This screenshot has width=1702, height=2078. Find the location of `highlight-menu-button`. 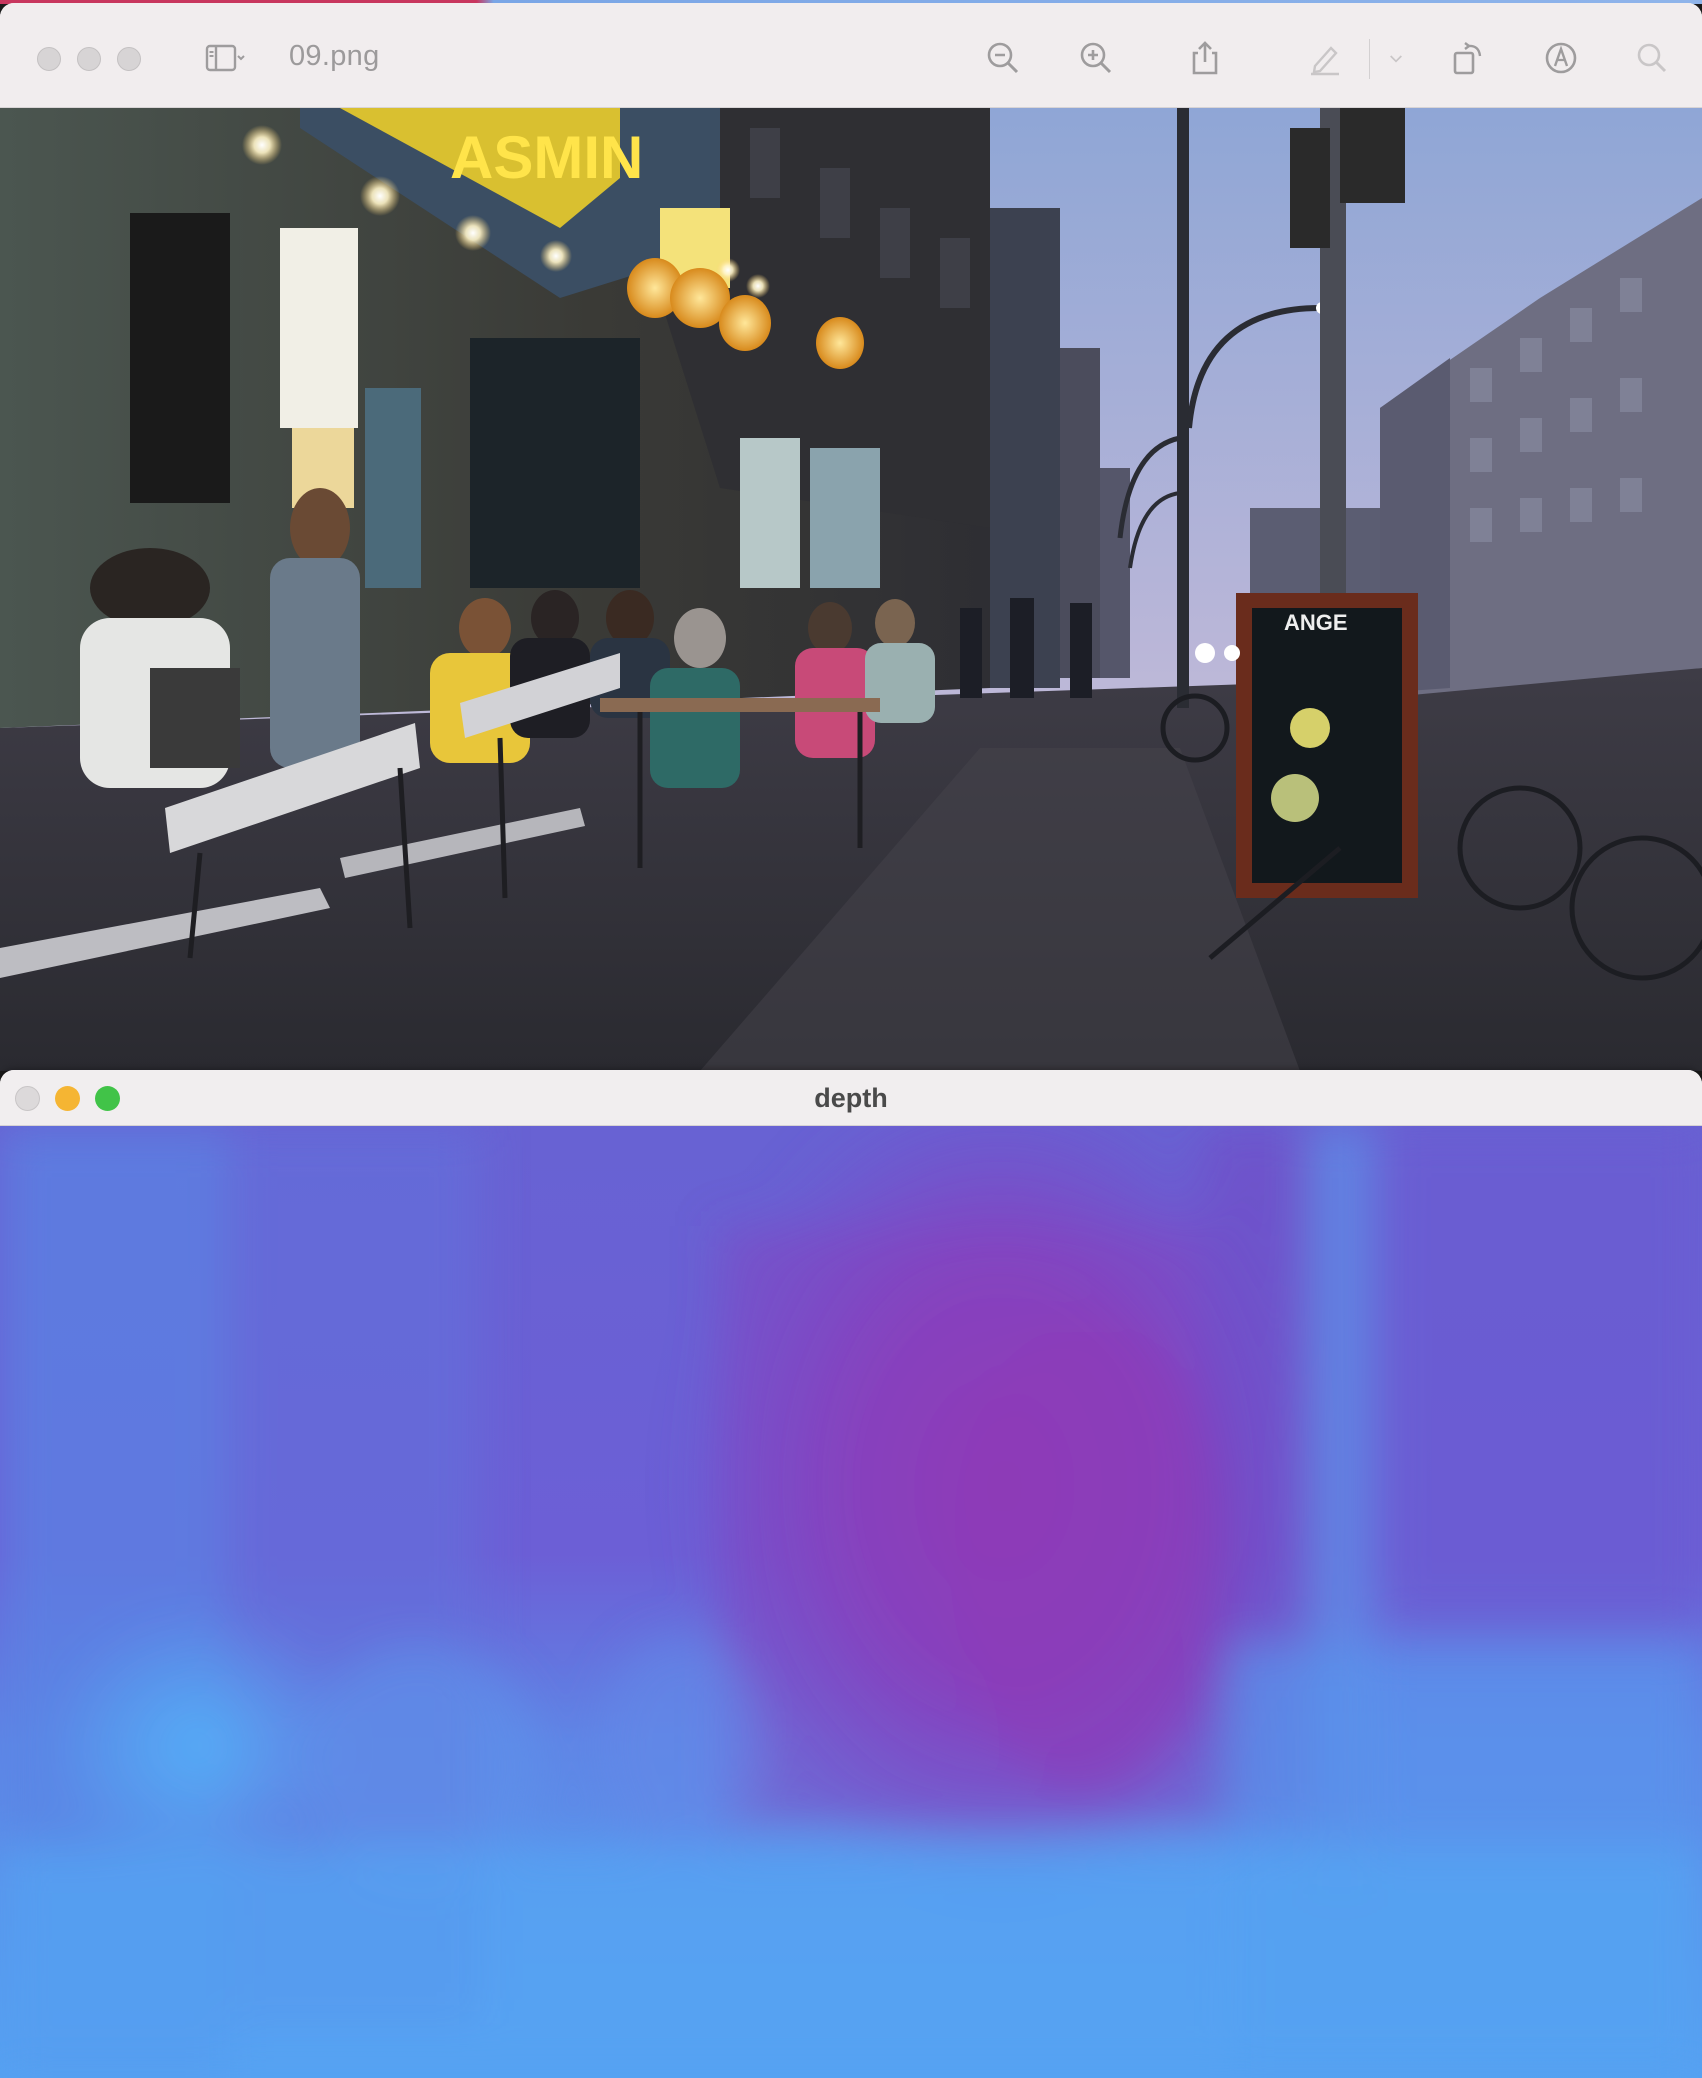

highlight-menu-button is located at coordinates (1396, 58).